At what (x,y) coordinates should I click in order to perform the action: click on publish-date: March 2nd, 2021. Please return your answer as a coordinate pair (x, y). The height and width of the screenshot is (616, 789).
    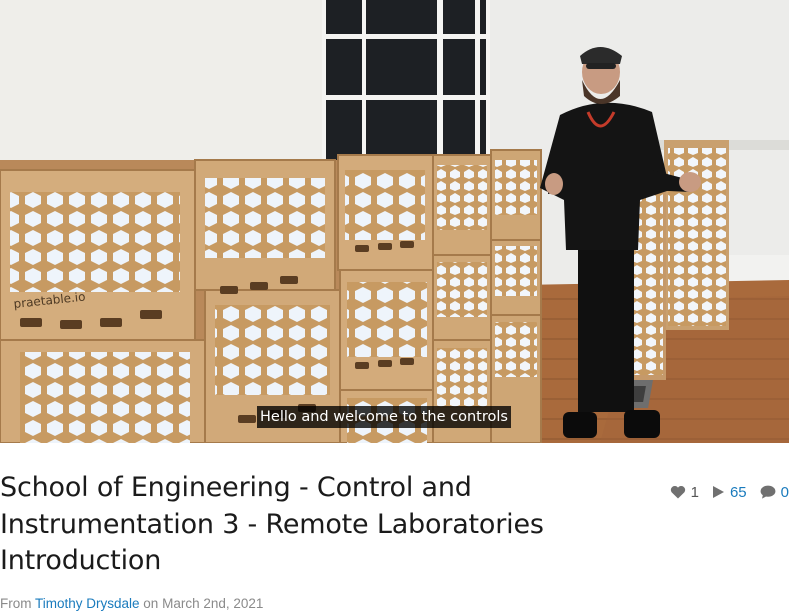
    Looking at the image, I should click on (213, 603).